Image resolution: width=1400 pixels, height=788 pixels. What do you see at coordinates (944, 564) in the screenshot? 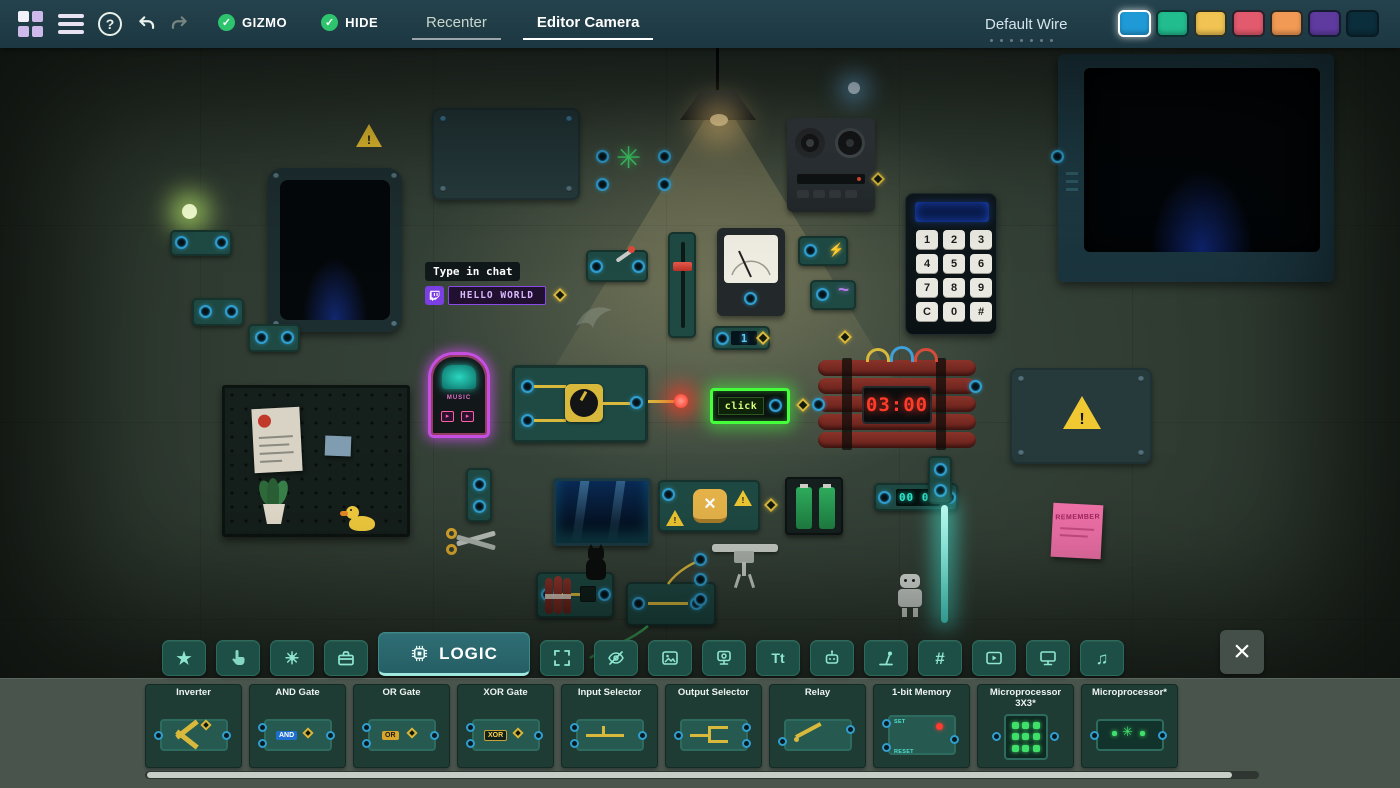
I see `neon-tube` at bounding box center [944, 564].